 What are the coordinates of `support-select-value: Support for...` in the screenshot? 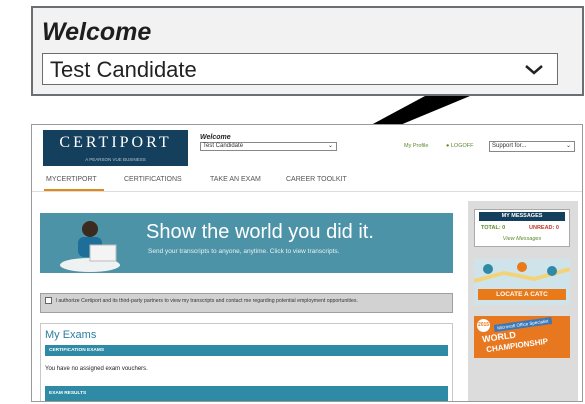 It's located at (509, 146).